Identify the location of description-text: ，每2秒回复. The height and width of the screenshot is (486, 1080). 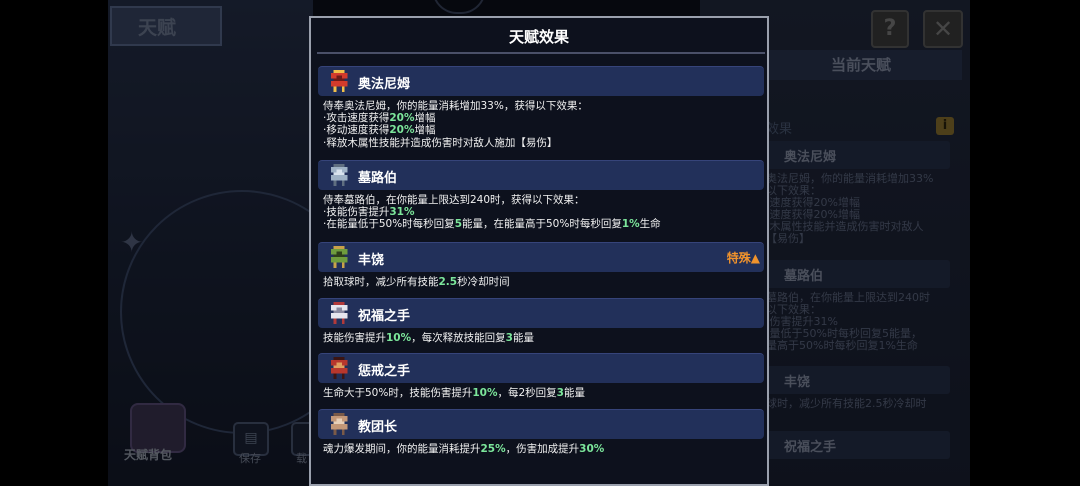
(527, 393).